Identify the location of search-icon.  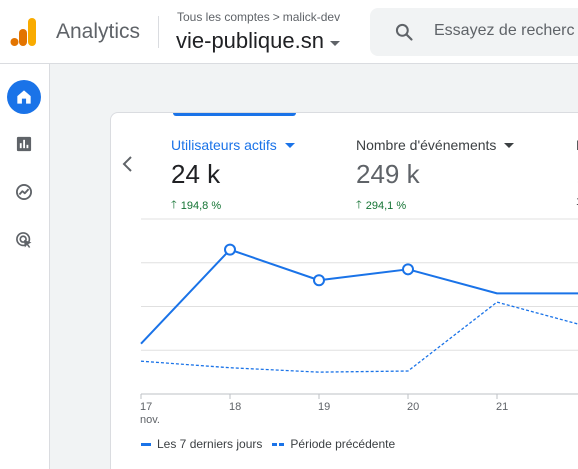
(404, 32).